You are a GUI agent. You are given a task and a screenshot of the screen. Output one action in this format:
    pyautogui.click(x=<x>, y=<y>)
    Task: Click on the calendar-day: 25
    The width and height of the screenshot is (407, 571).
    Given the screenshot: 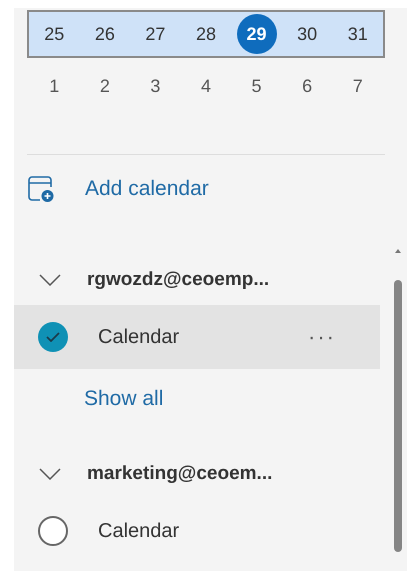 What is the action you would take?
    pyautogui.click(x=54, y=34)
    